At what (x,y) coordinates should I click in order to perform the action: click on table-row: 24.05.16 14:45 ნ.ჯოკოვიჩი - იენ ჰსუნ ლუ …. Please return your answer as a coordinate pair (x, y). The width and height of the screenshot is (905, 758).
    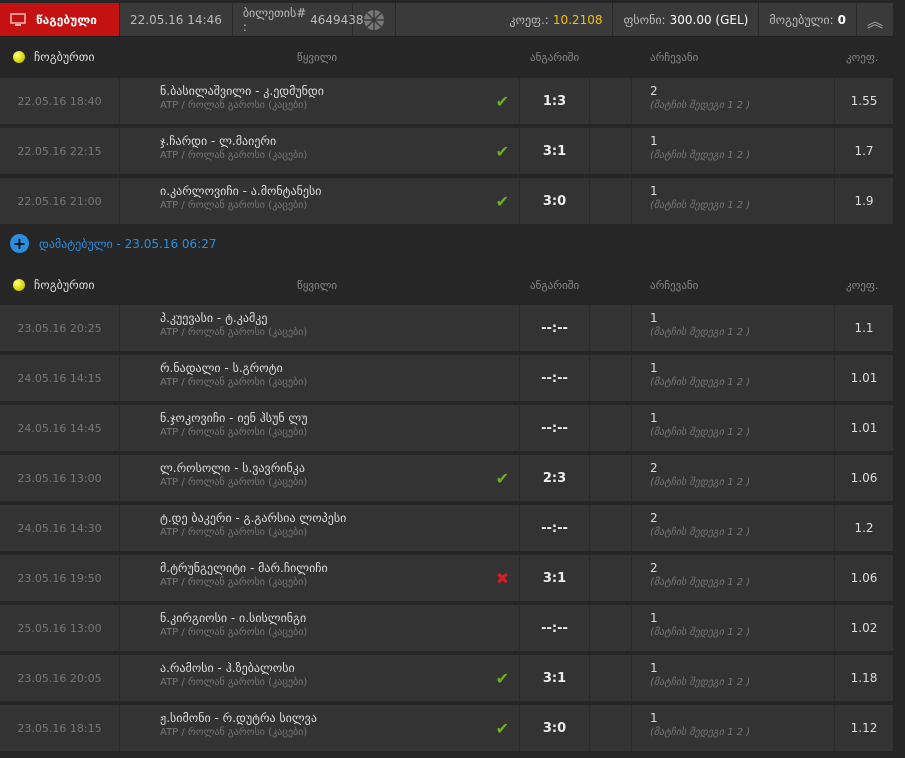
    Looking at the image, I should click on (446, 428).